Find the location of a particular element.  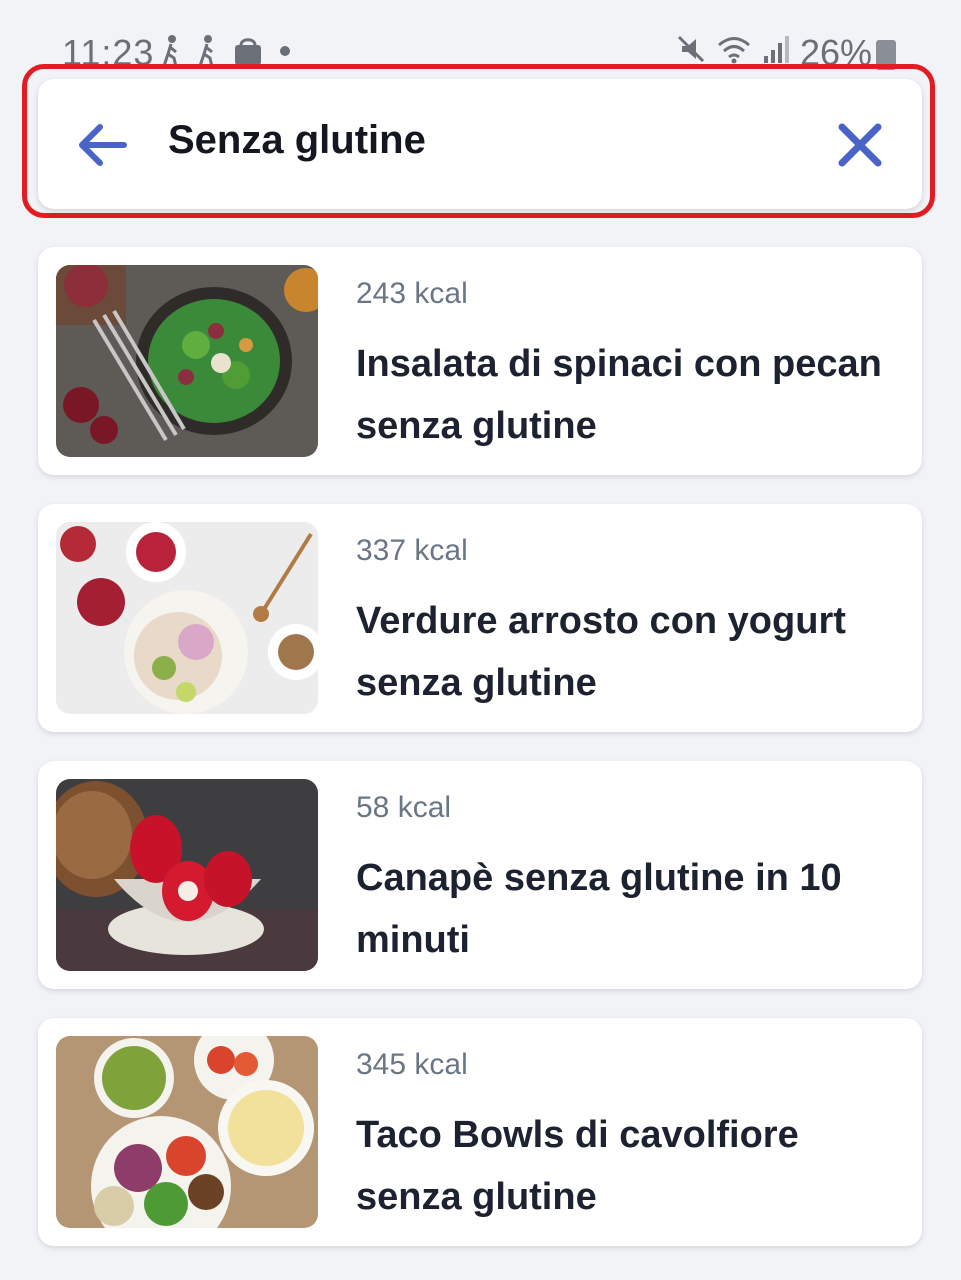

status-icons-left is located at coordinates (226, 51).